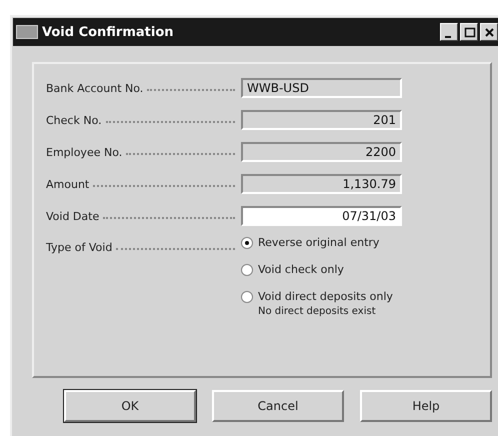  I want to click on option-note: No direct deposits exist, so click(317, 311).